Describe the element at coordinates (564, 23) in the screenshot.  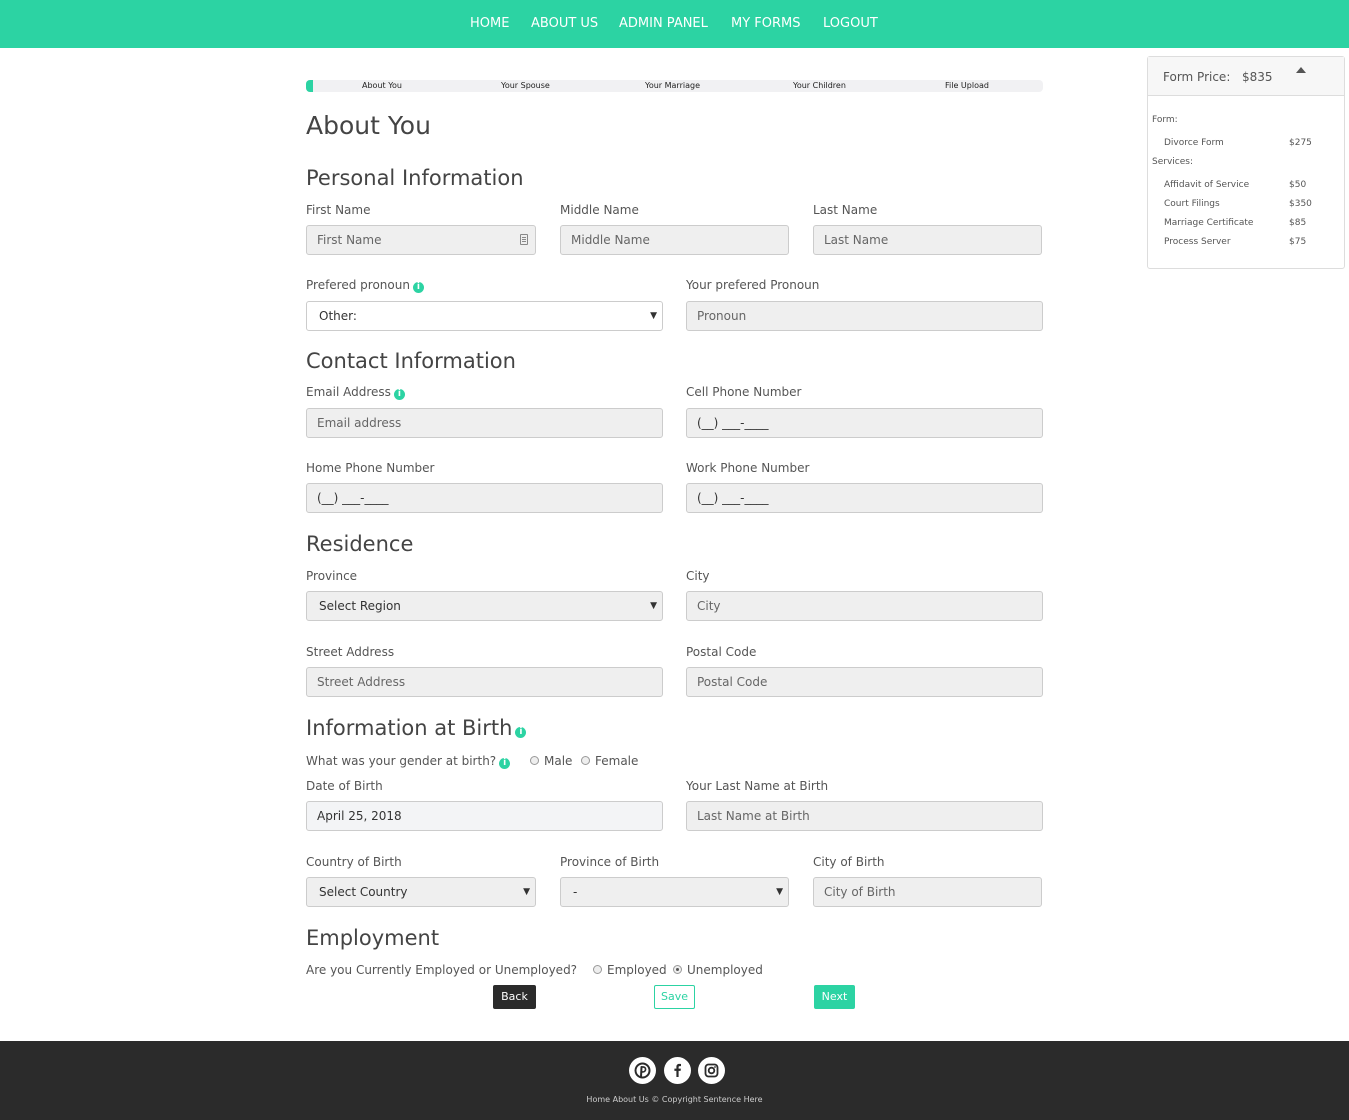
I see `nav-about-us: ABOUT US` at that location.